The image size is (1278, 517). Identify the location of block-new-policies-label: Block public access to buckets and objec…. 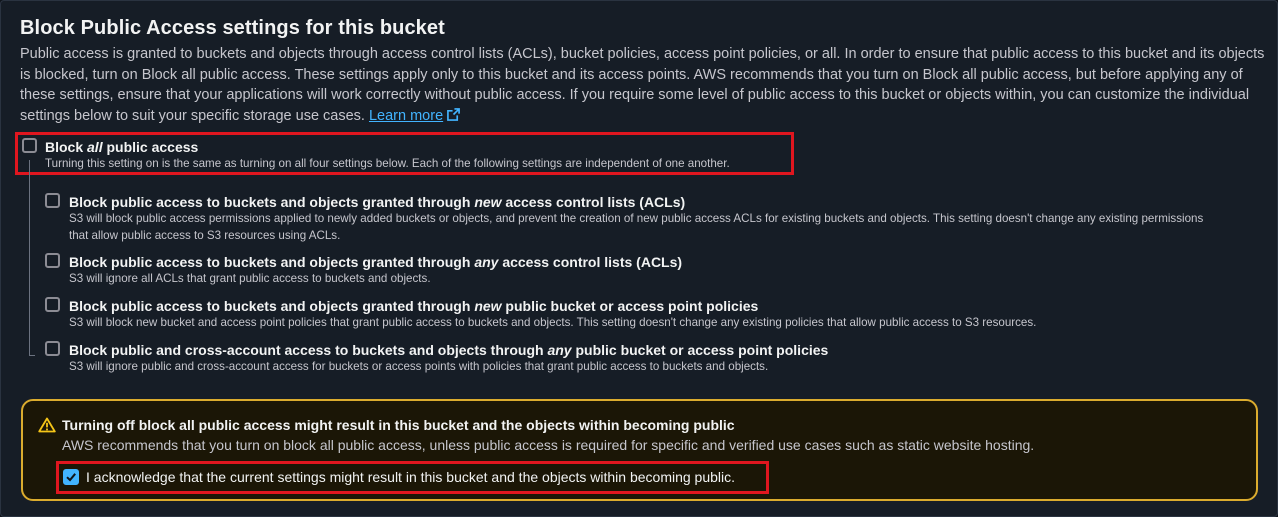
(413, 306).